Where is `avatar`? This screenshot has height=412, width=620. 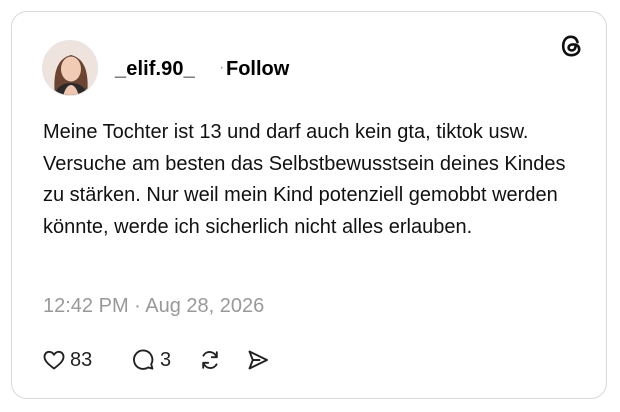 avatar is located at coordinates (70, 68).